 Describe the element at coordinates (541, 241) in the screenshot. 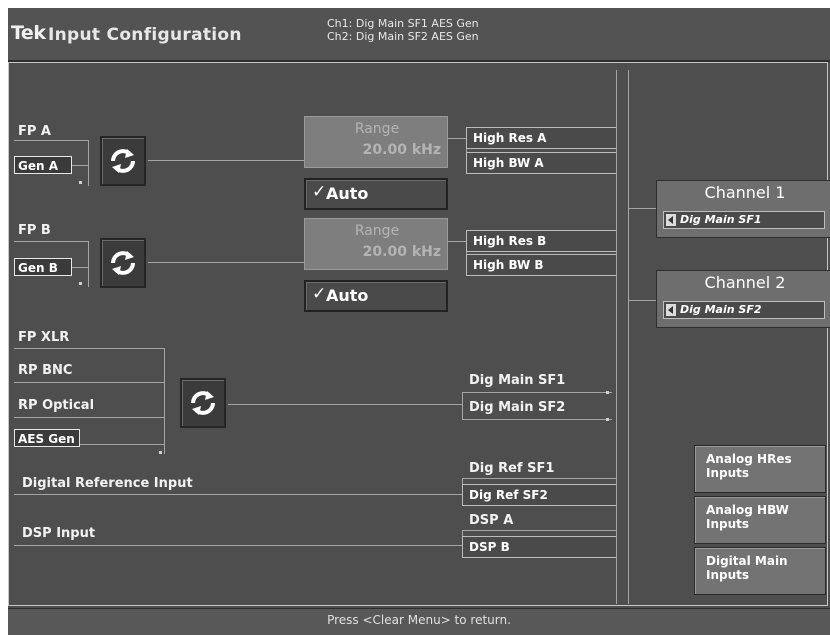

I see `high-res-b-output: High Res B` at that location.